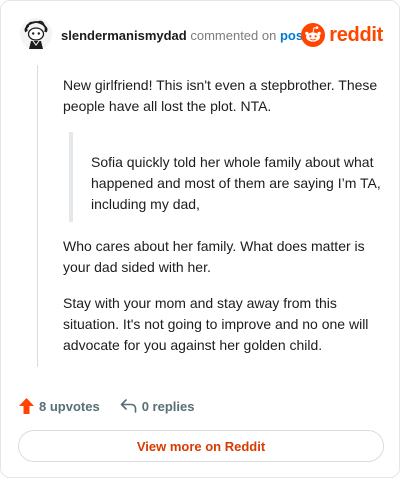 Image resolution: width=400 pixels, height=478 pixels. I want to click on avatar, so click(36, 34).